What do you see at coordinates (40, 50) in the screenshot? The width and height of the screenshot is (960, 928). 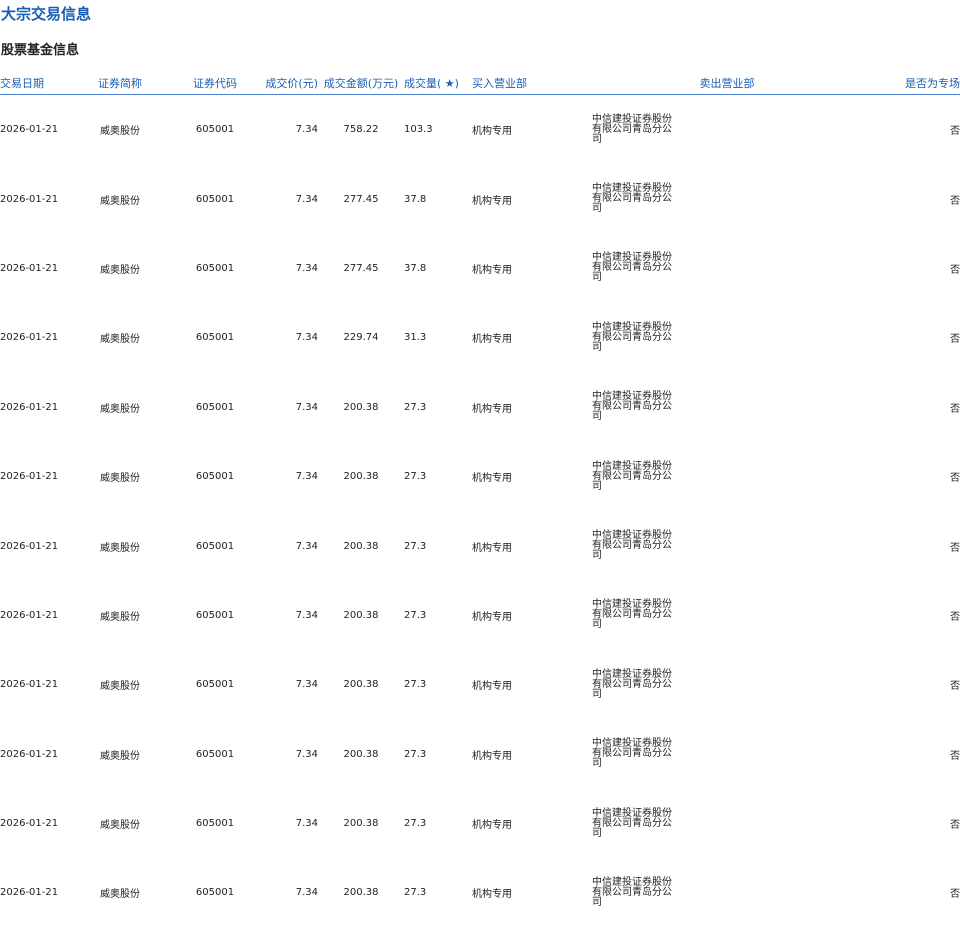 I see `section-title: 股票基金信息` at bounding box center [40, 50].